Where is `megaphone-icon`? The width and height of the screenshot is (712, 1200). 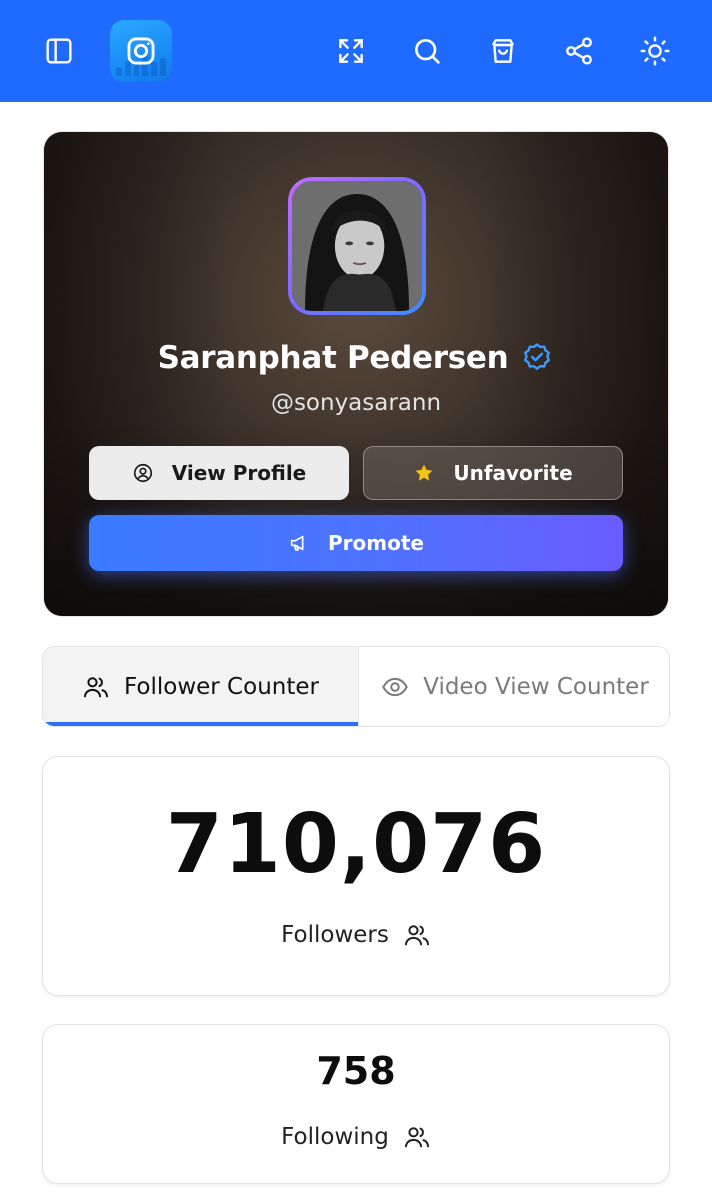 megaphone-icon is located at coordinates (297, 543).